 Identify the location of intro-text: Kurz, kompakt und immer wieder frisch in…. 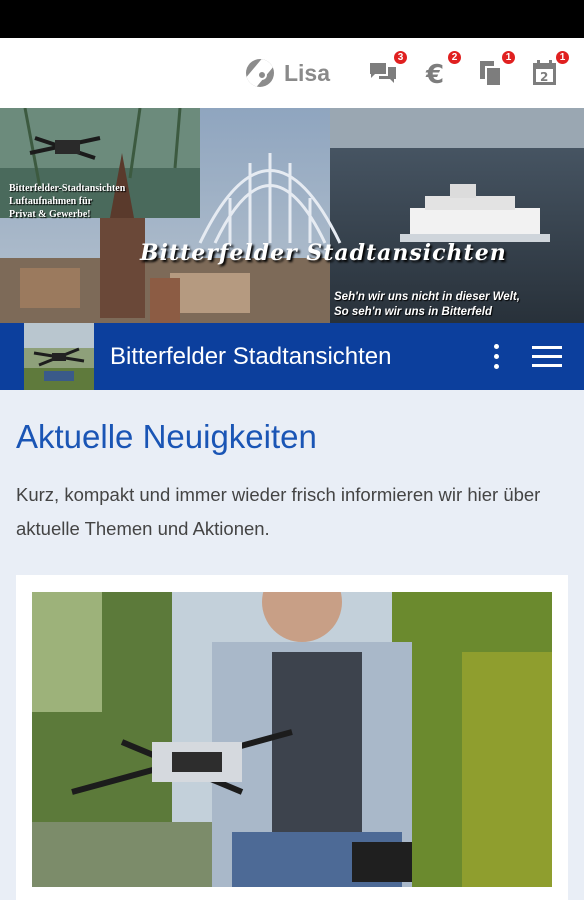
(278, 511).